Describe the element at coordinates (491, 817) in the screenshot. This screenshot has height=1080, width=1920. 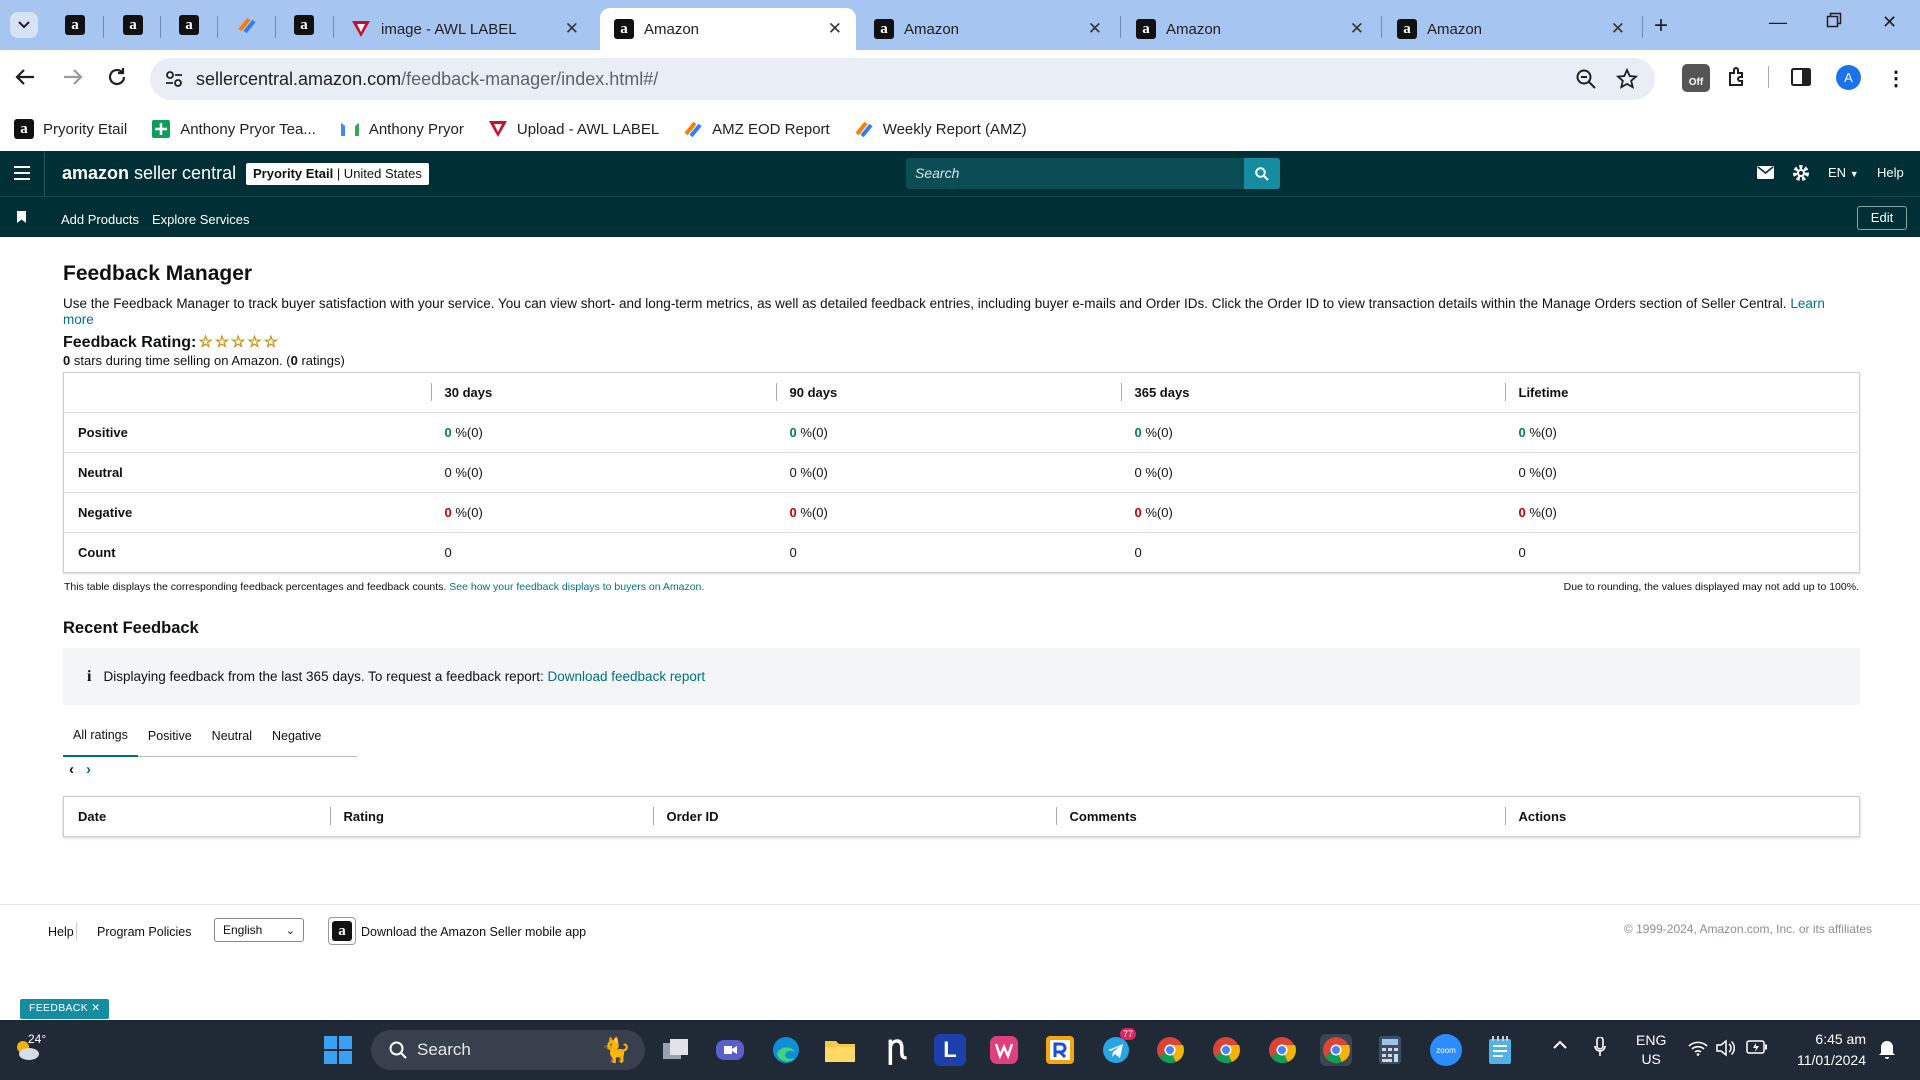
I see `column-header-rating: Rating` at that location.